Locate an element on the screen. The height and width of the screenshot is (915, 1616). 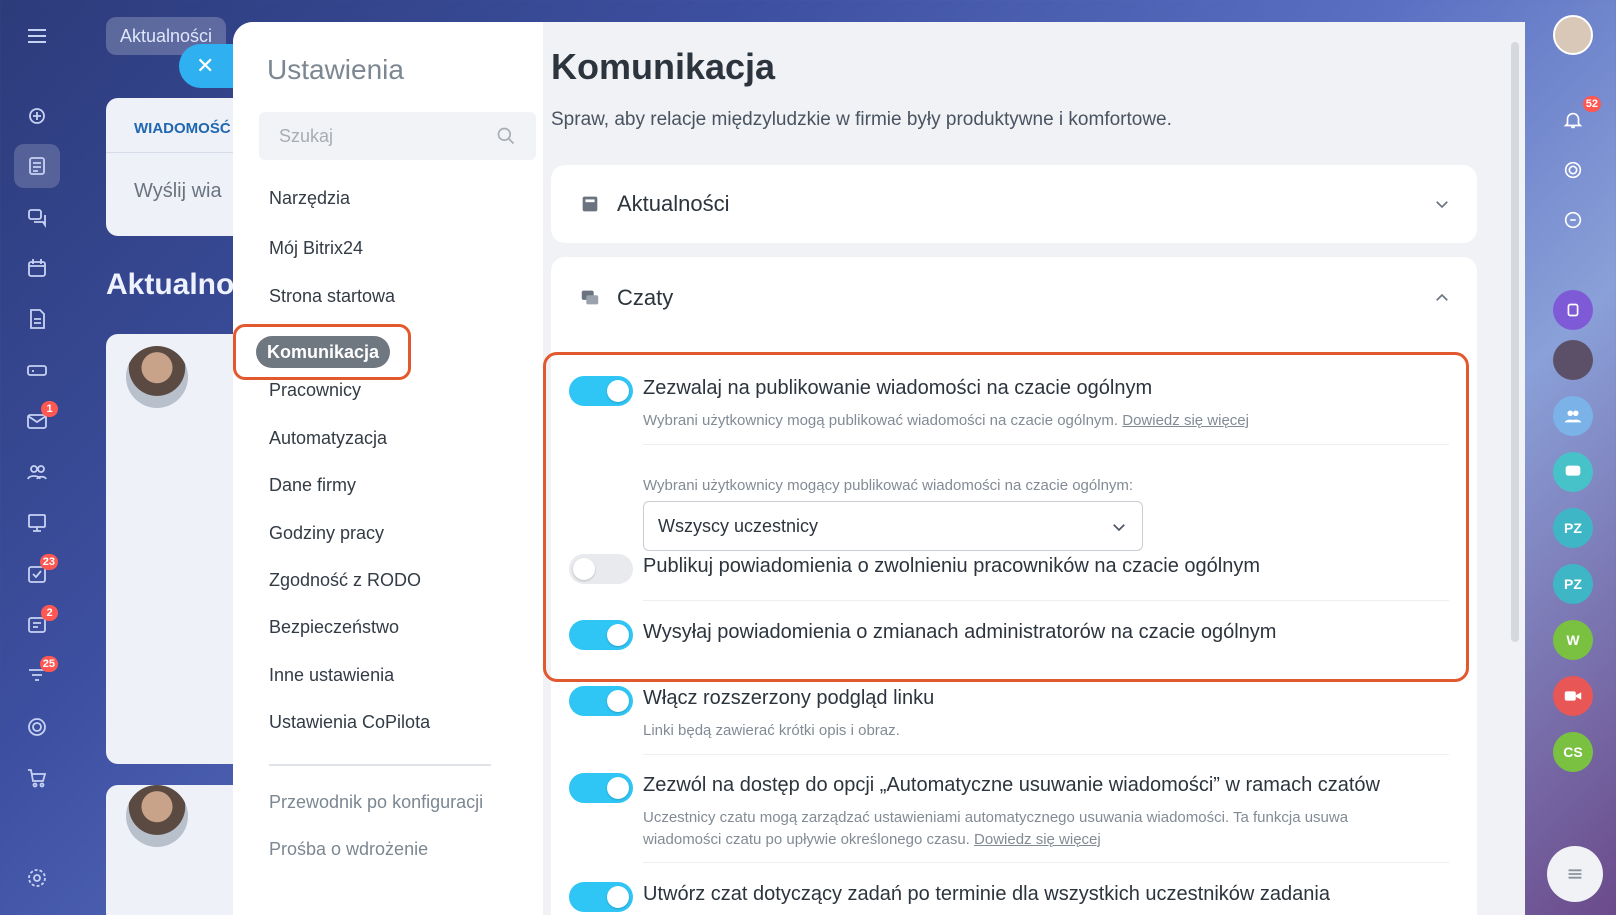
feed-icon is located at coordinates (37, 166).